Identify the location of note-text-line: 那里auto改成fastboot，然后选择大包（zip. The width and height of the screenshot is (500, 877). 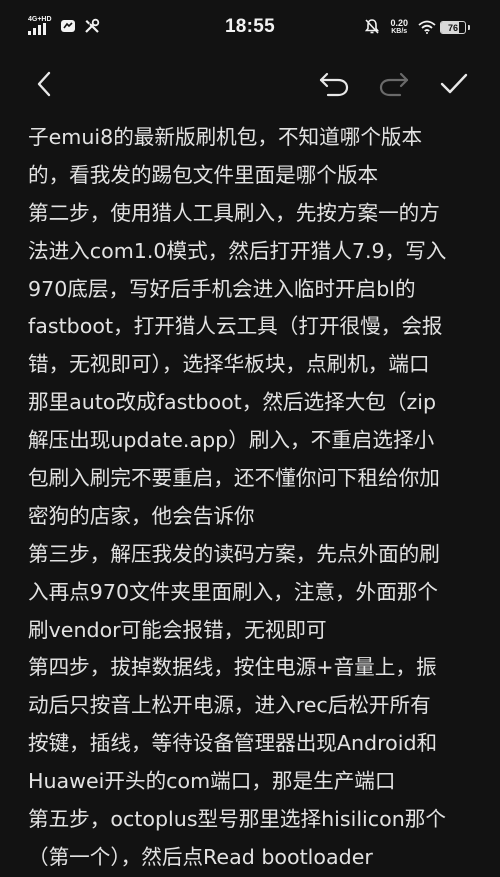
(232, 402).